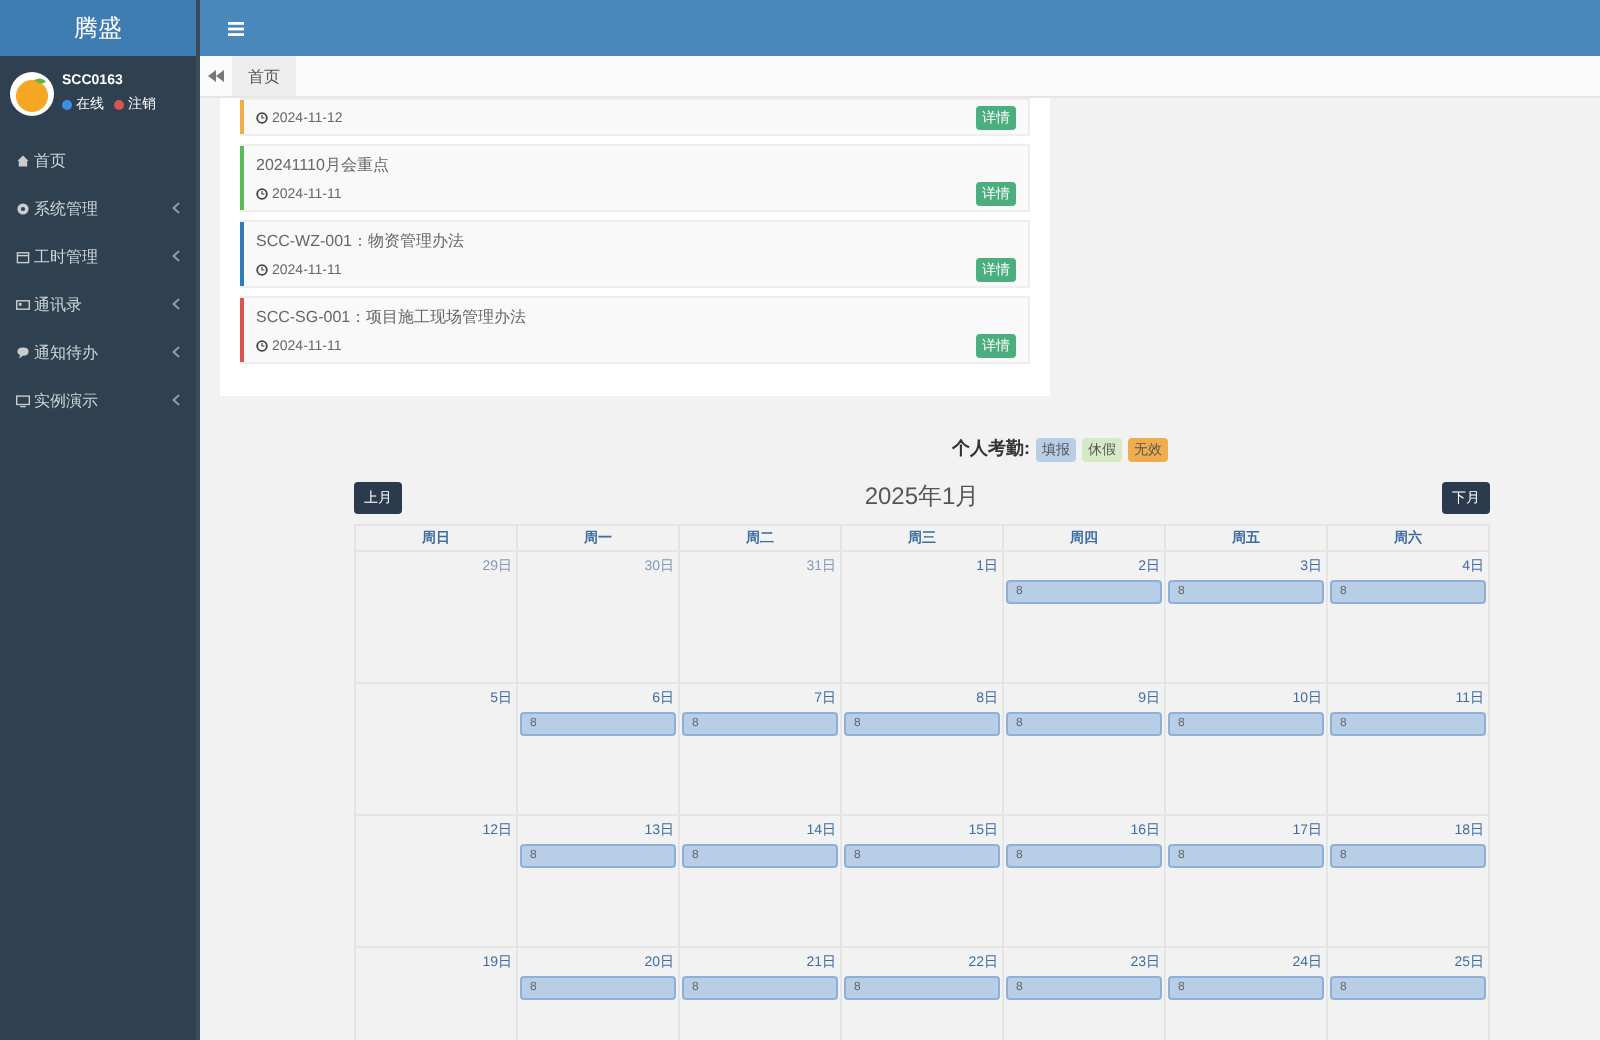 This screenshot has width=1600, height=1040. I want to click on chat-icon, so click(23, 352).